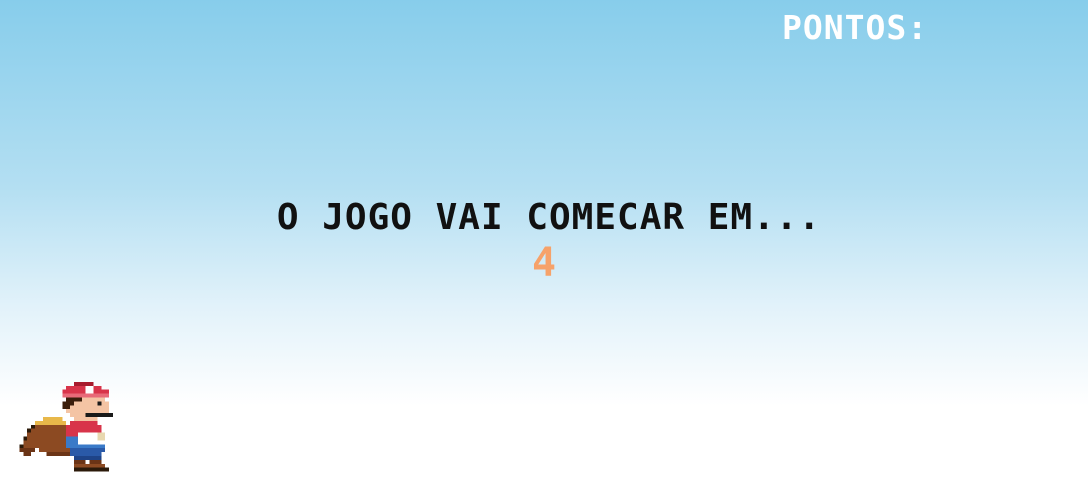  Describe the element at coordinates (87, 409) in the screenshot. I see `face` at that location.